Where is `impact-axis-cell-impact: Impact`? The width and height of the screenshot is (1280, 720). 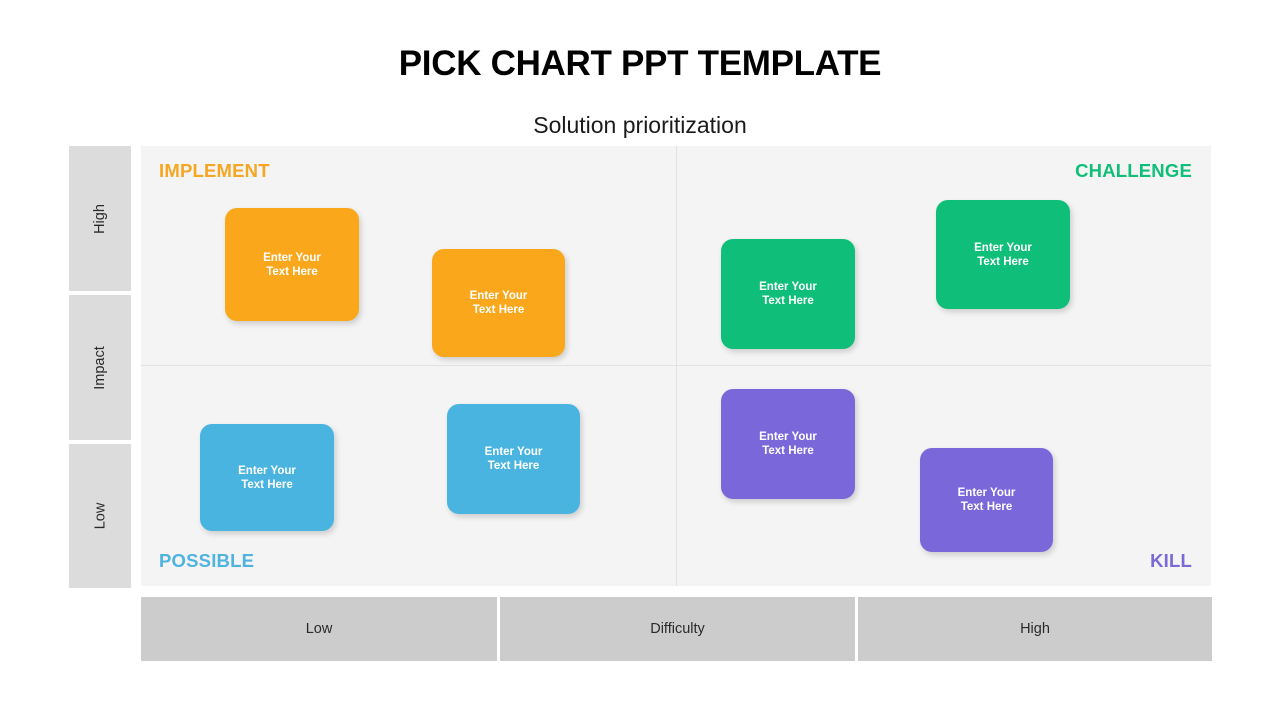
impact-axis-cell-impact: Impact is located at coordinates (100, 367).